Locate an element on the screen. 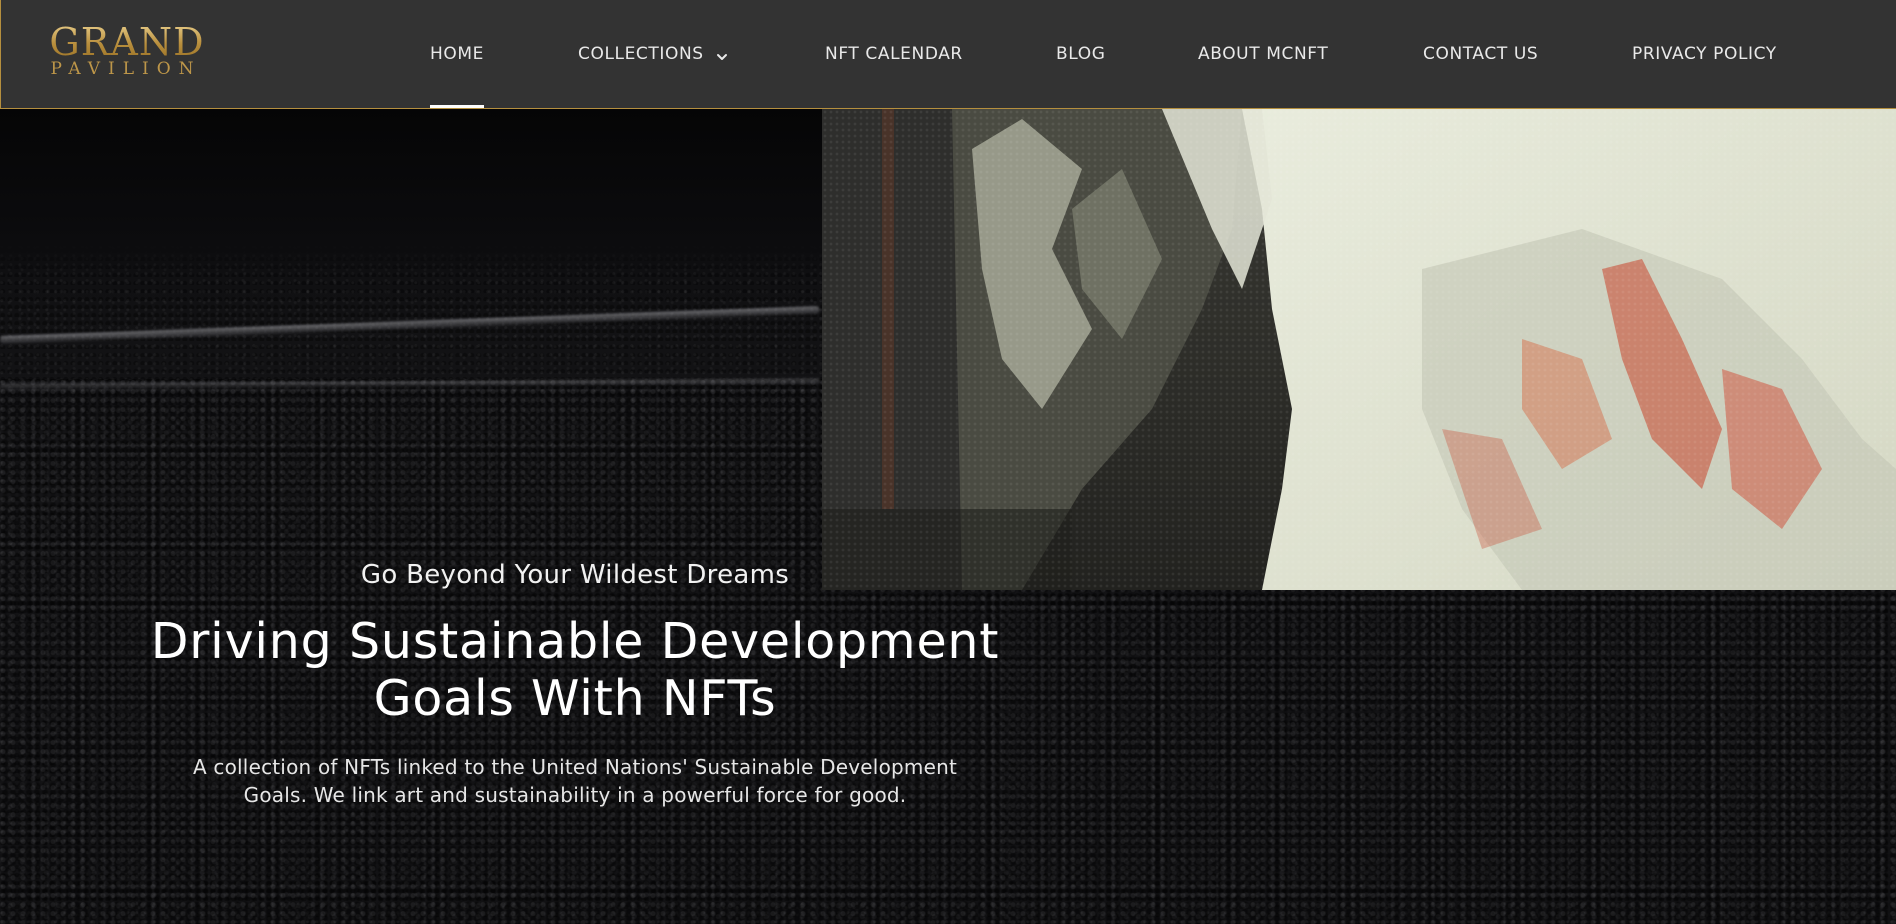 This screenshot has height=924, width=1896. nav-item-label: HOME is located at coordinates (457, 54).